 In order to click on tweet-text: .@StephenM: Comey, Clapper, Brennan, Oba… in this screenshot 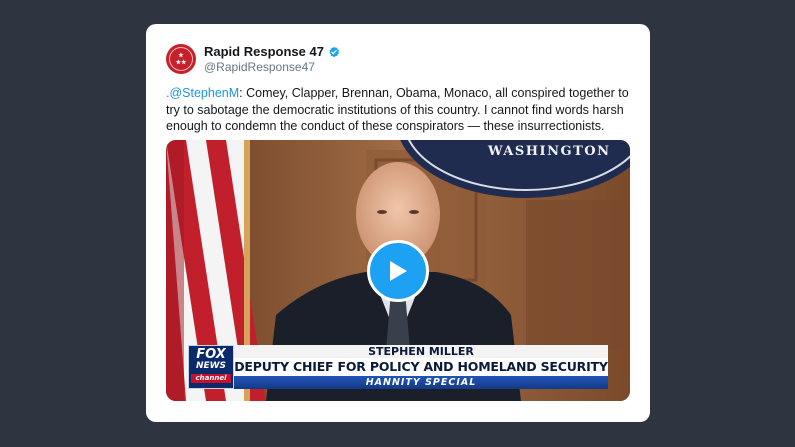, I will do `click(401, 110)`.